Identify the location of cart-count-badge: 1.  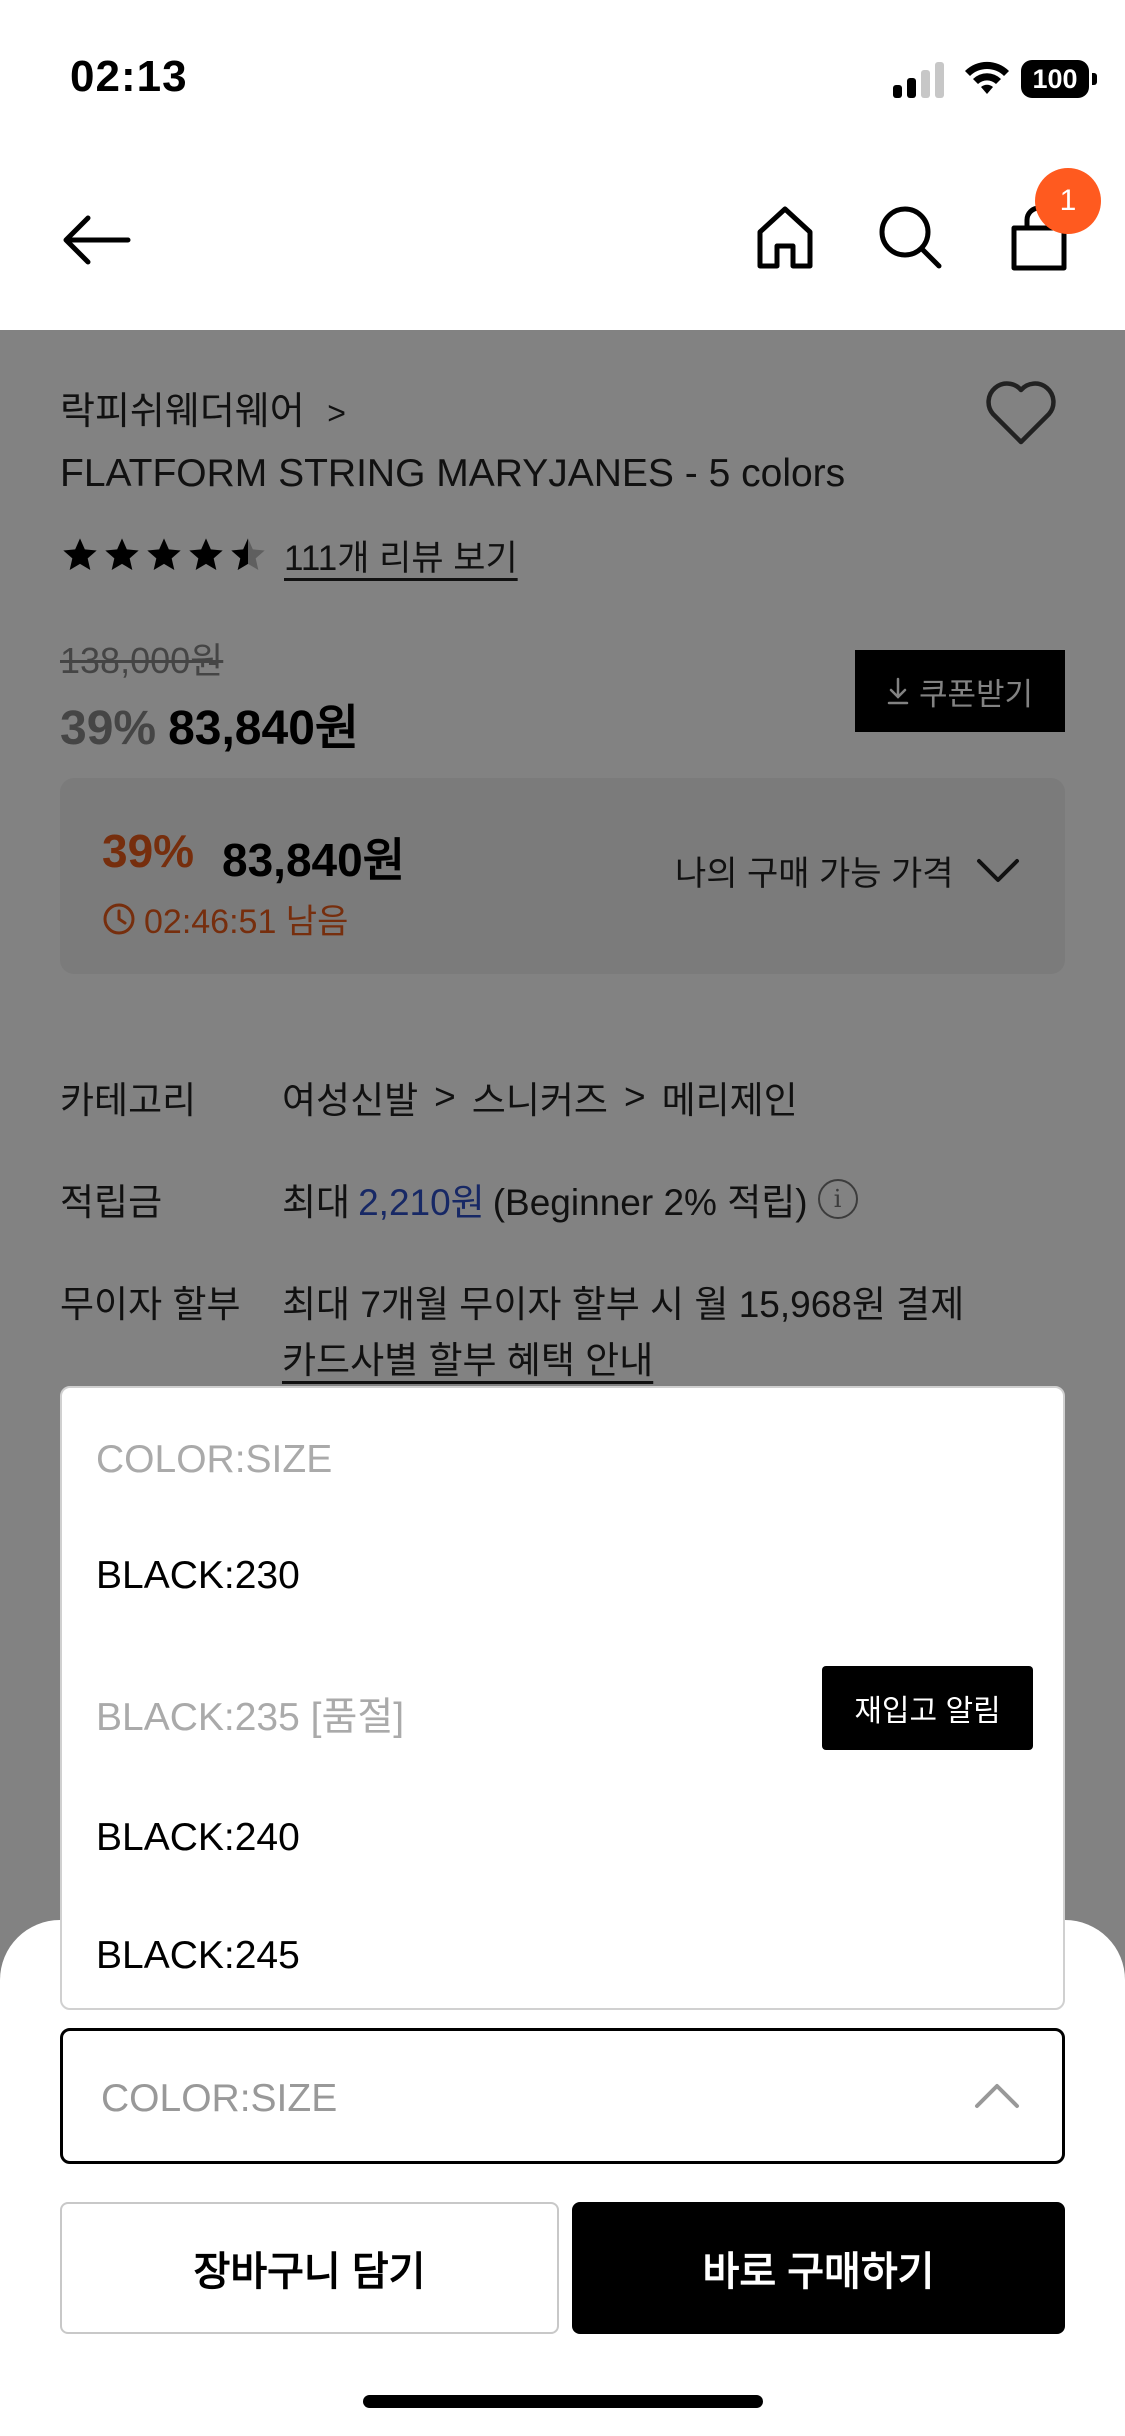
(1068, 201).